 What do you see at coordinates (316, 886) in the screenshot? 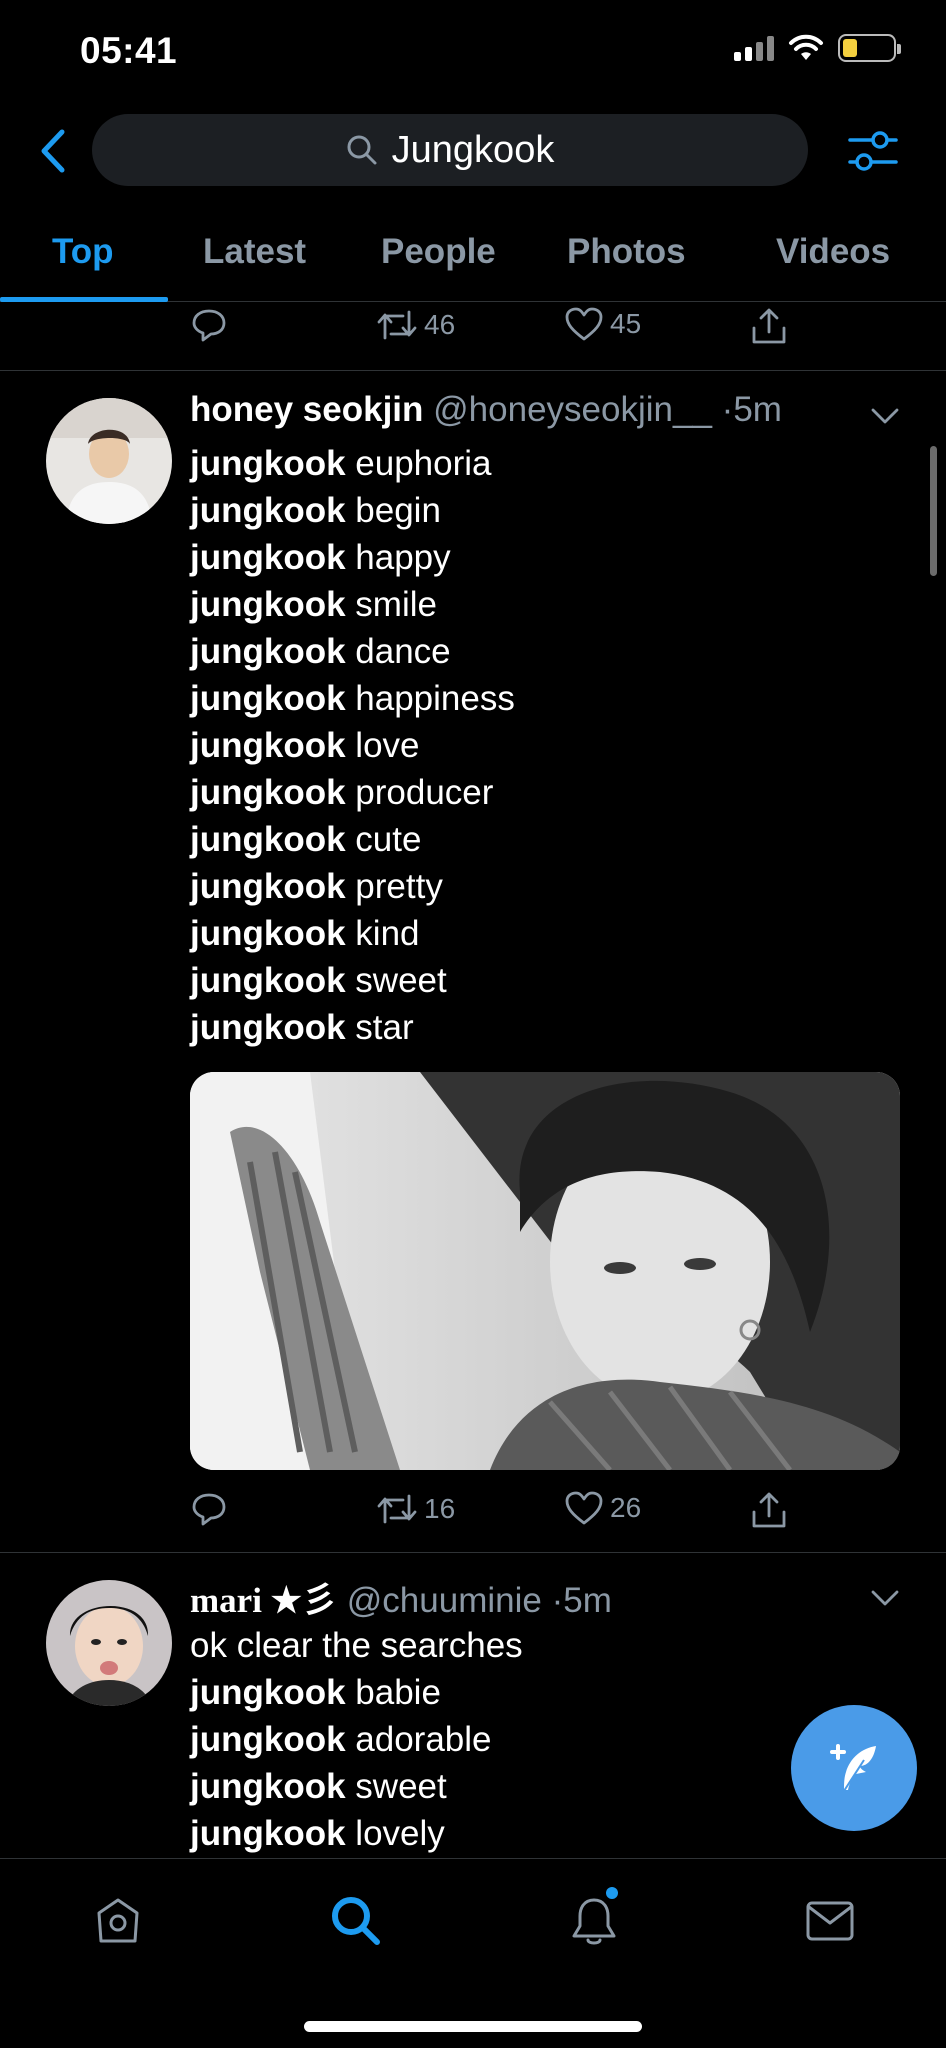
I see `tweet-line: jungkook pretty` at bounding box center [316, 886].